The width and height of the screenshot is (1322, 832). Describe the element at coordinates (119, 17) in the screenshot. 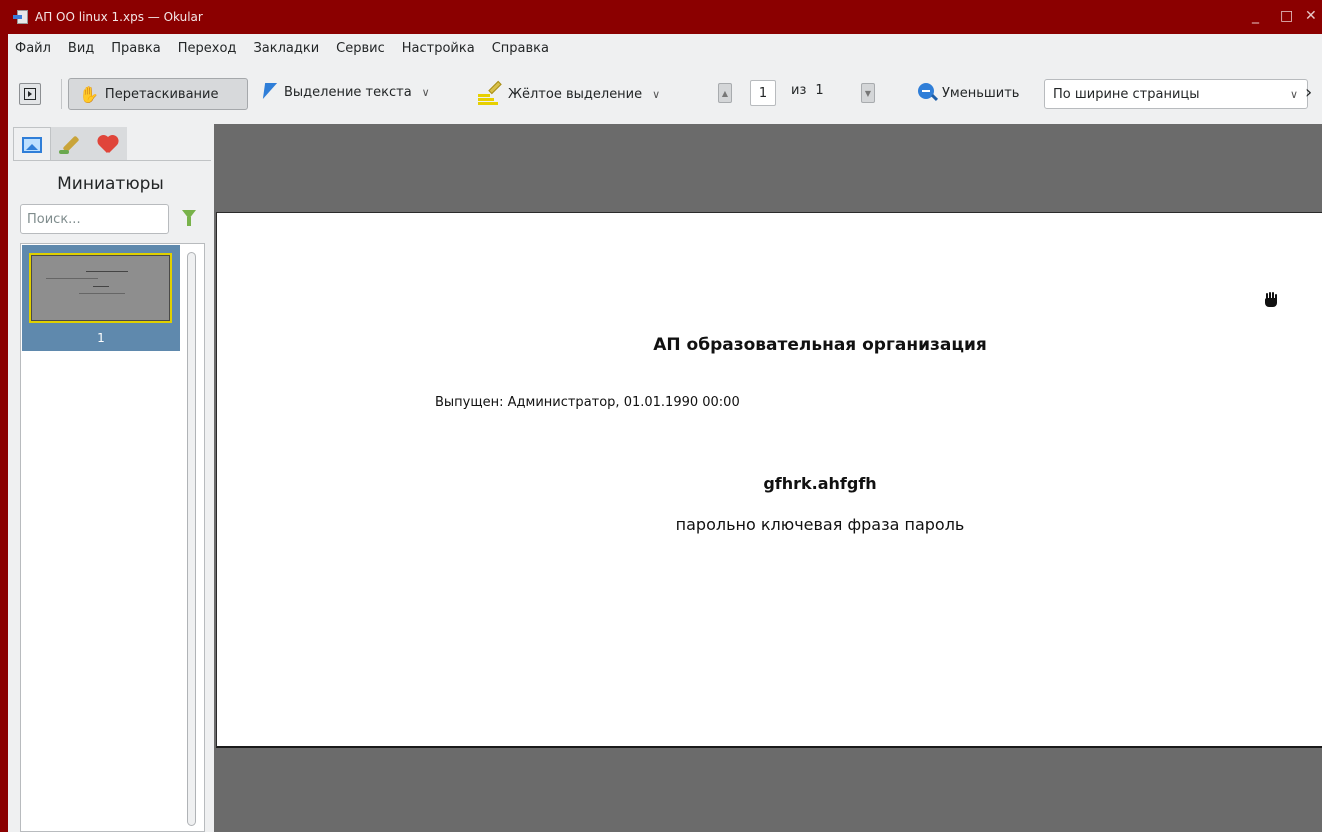

I see `window-title: АП ОО linux 1.xps — Okular` at that location.